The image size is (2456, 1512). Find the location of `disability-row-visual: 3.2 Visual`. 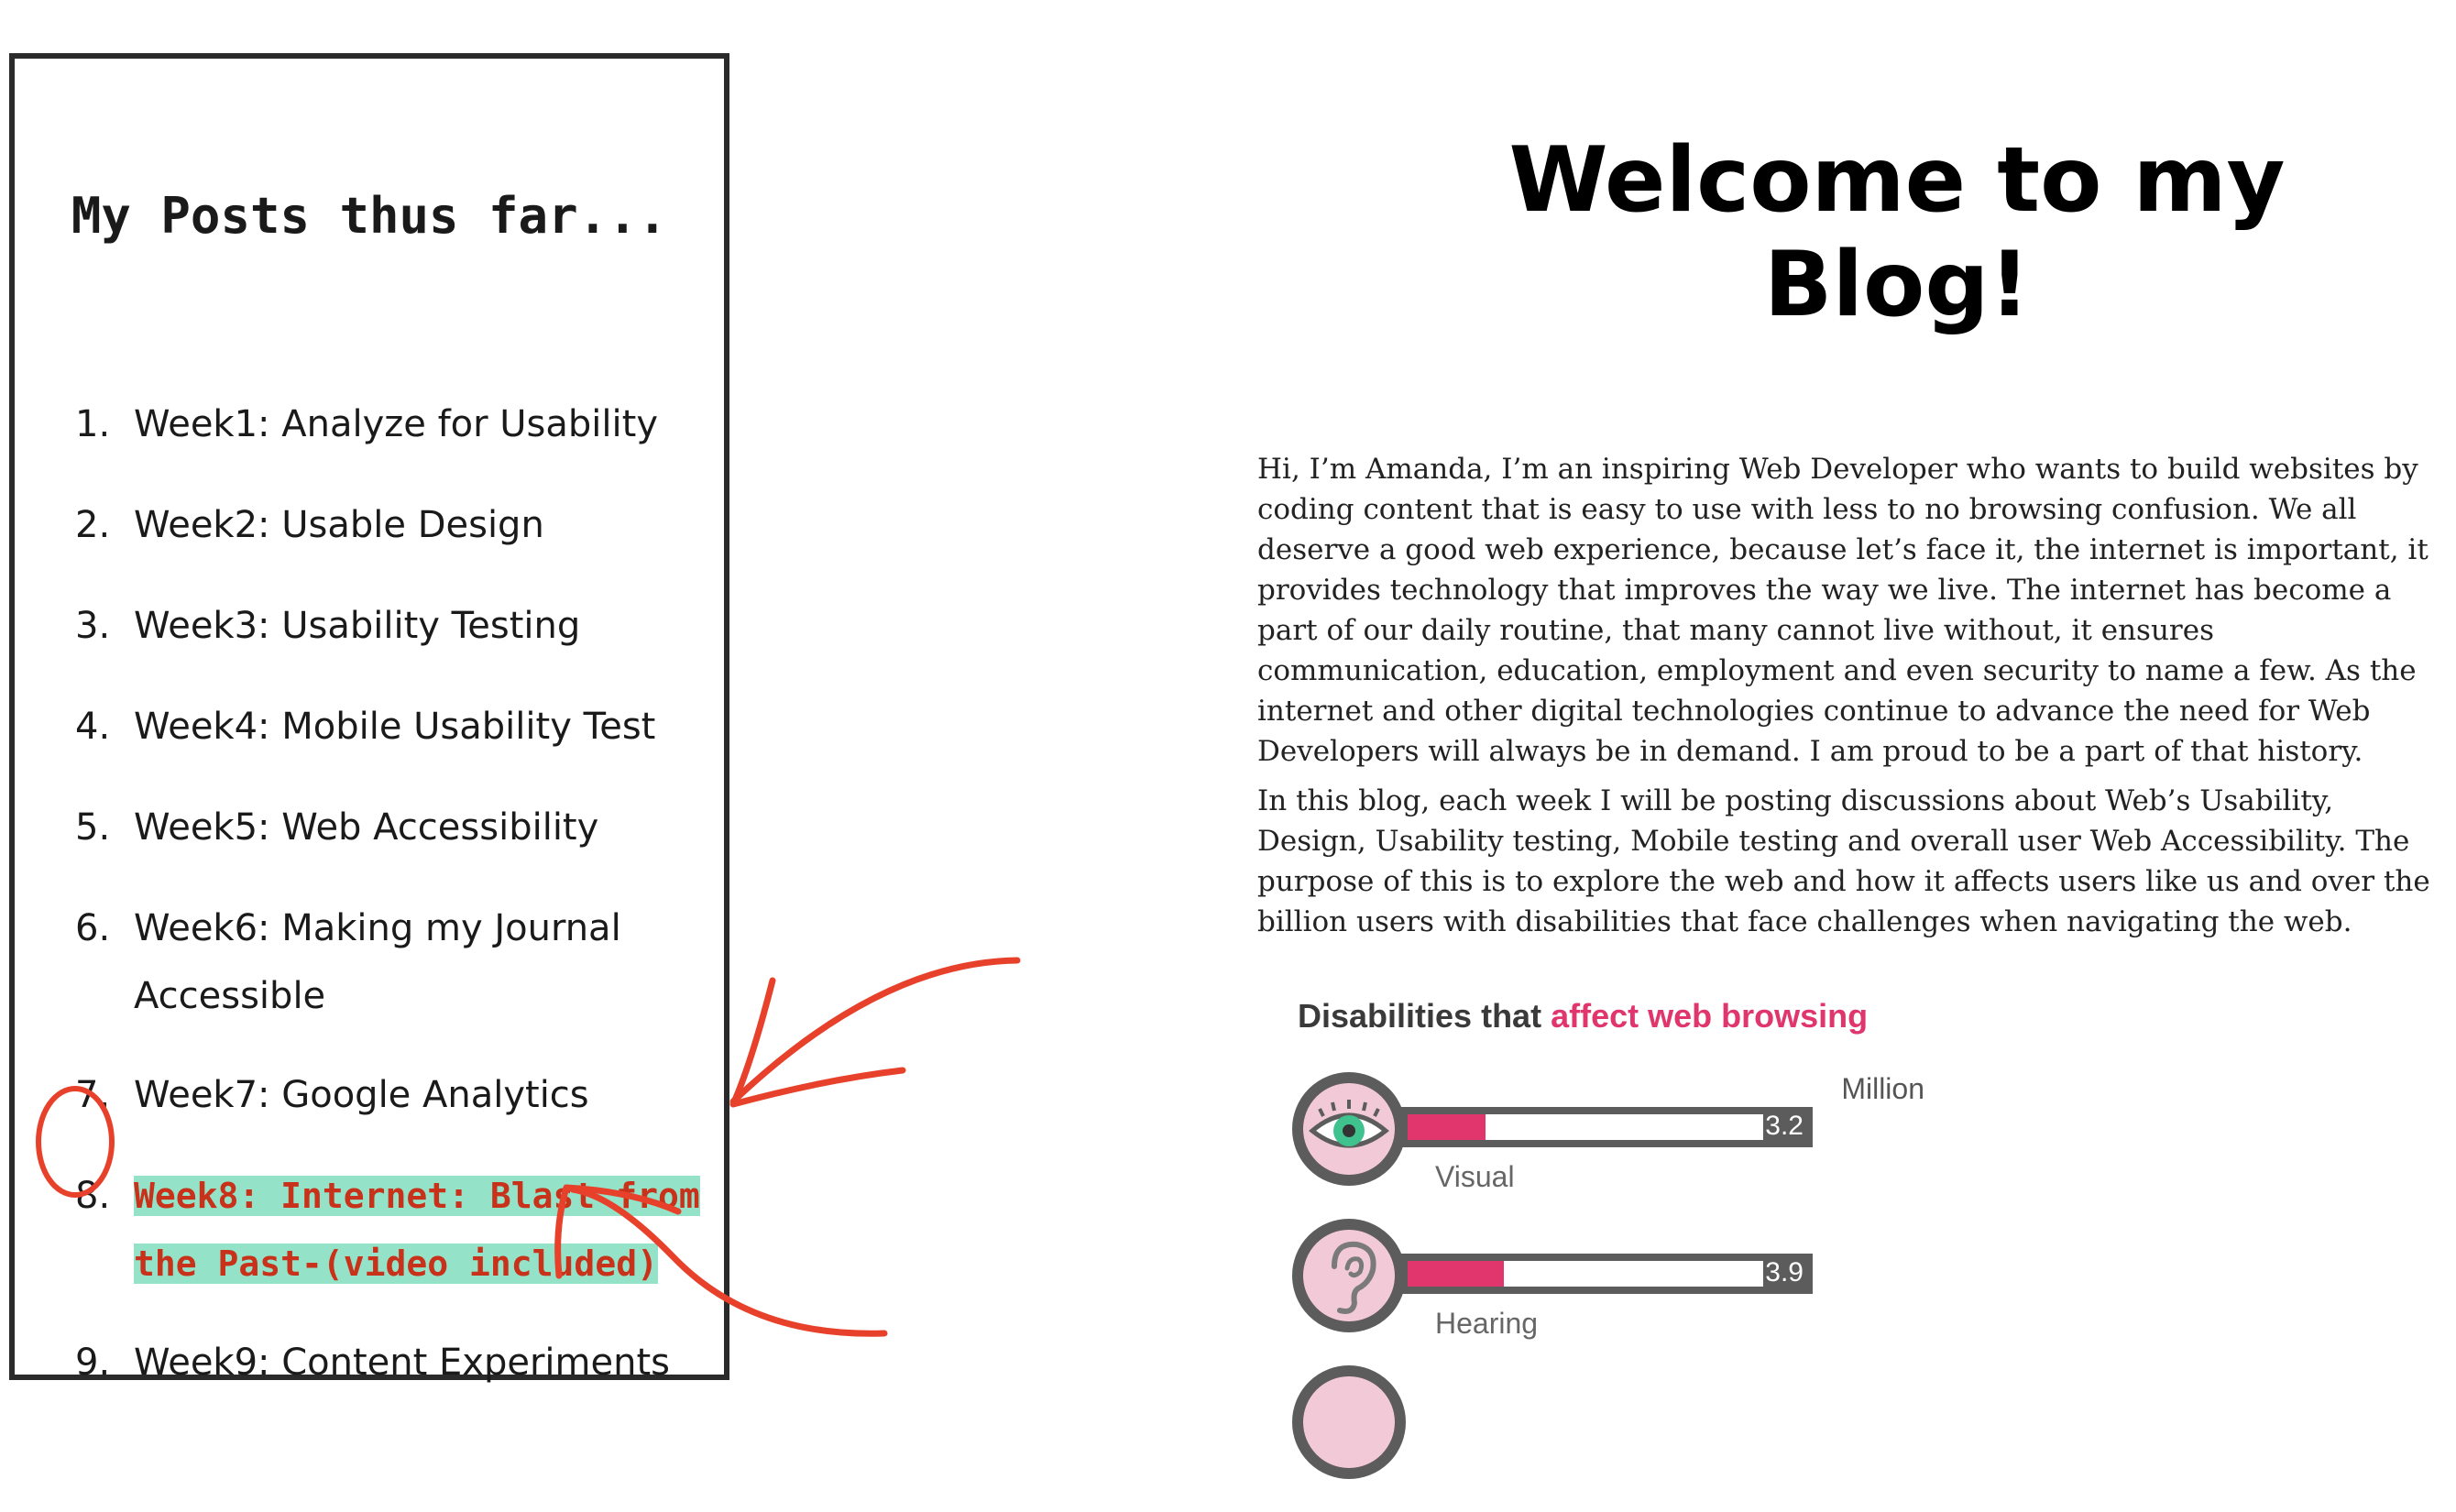

disability-row-visual: 3.2 Visual is located at coordinates (1604, 1145).